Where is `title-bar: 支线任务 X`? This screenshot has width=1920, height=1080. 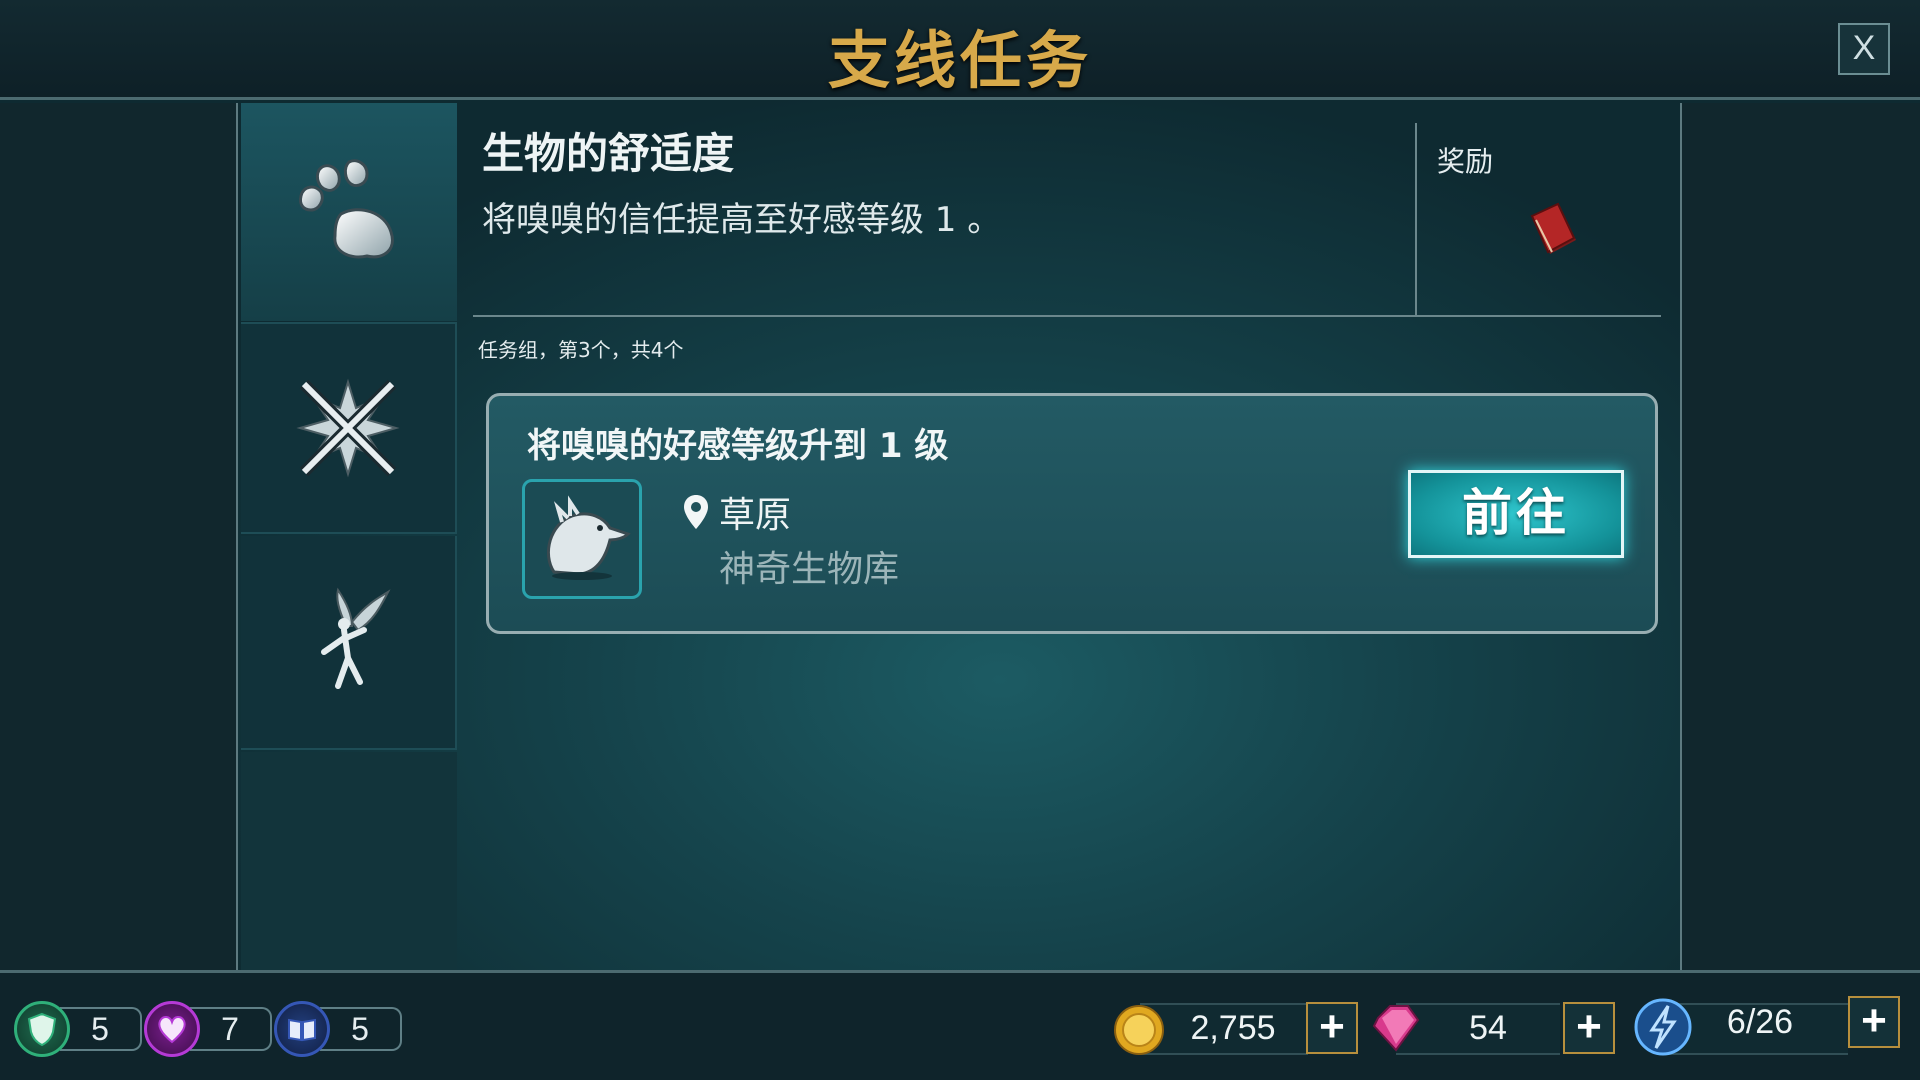
title-bar: 支线任务 X is located at coordinates (960, 50).